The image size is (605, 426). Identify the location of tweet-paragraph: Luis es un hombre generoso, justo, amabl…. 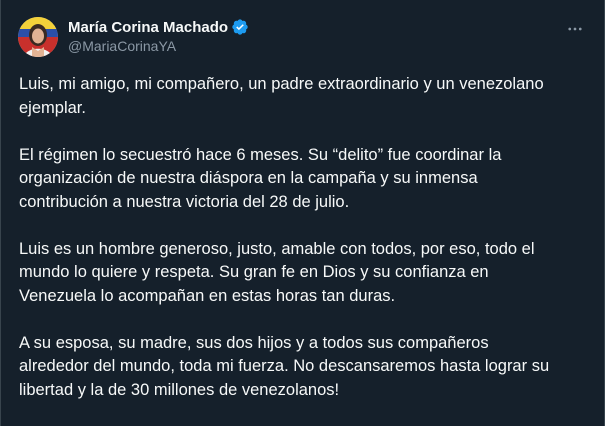
(277, 272).